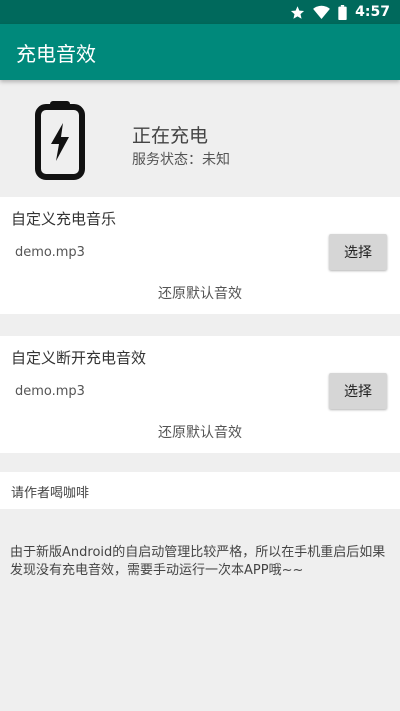 The image size is (400, 711). Describe the element at coordinates (60, 140) in the screenshot. I see `charging-battery-icon` at that location.